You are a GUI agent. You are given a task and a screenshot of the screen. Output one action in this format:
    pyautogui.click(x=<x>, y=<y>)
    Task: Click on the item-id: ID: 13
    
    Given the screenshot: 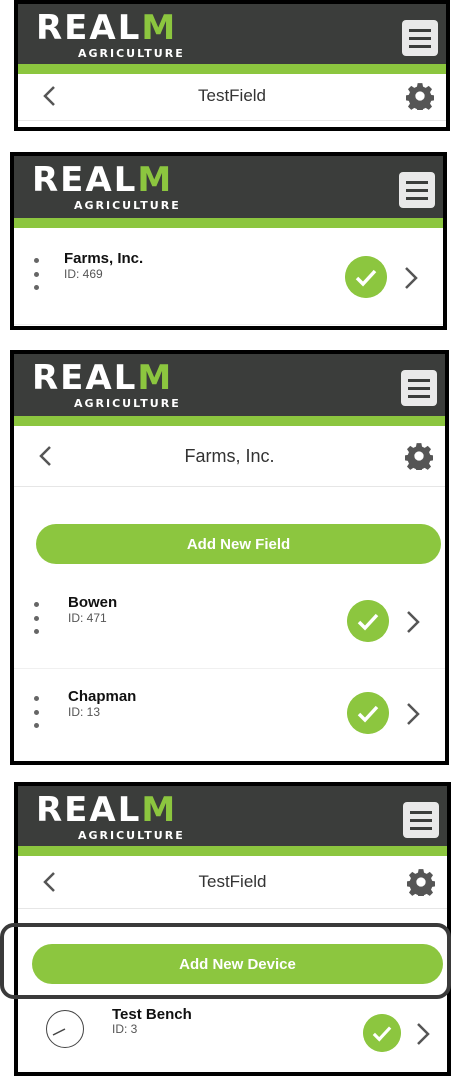 What is the action you would take?
    pyautogui.click(x=84, y=712)
    